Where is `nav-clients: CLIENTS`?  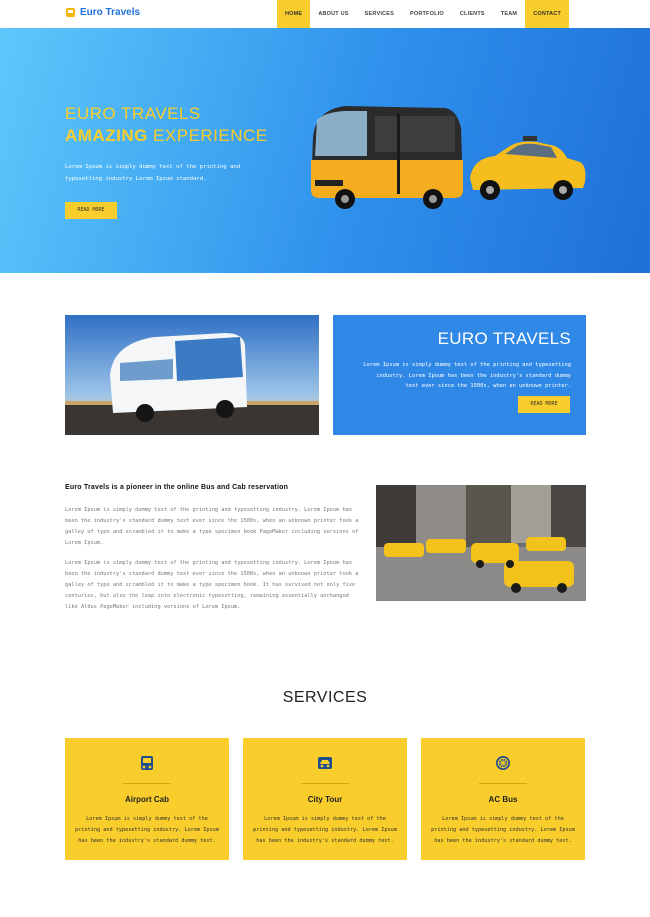
nav-clients: CLIENTS is located at coordinates (472, 14).